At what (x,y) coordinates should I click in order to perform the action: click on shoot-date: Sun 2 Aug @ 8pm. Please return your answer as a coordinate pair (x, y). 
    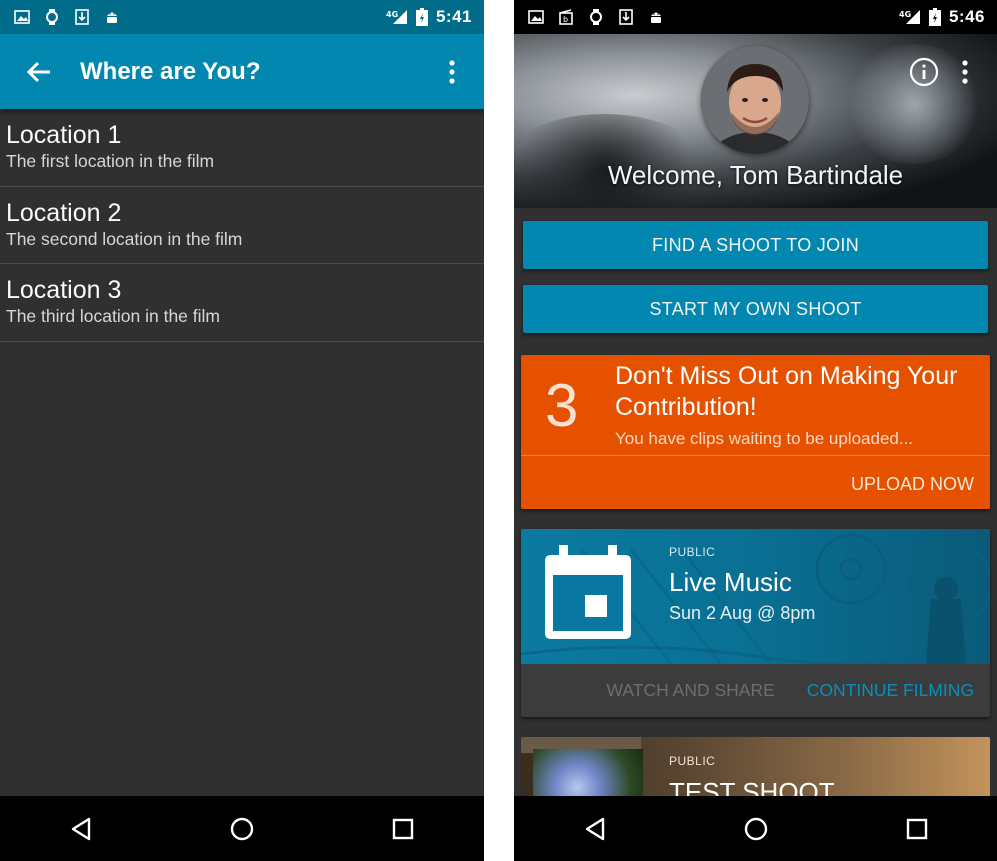
    Looking at the image, I should click on (742, 613).